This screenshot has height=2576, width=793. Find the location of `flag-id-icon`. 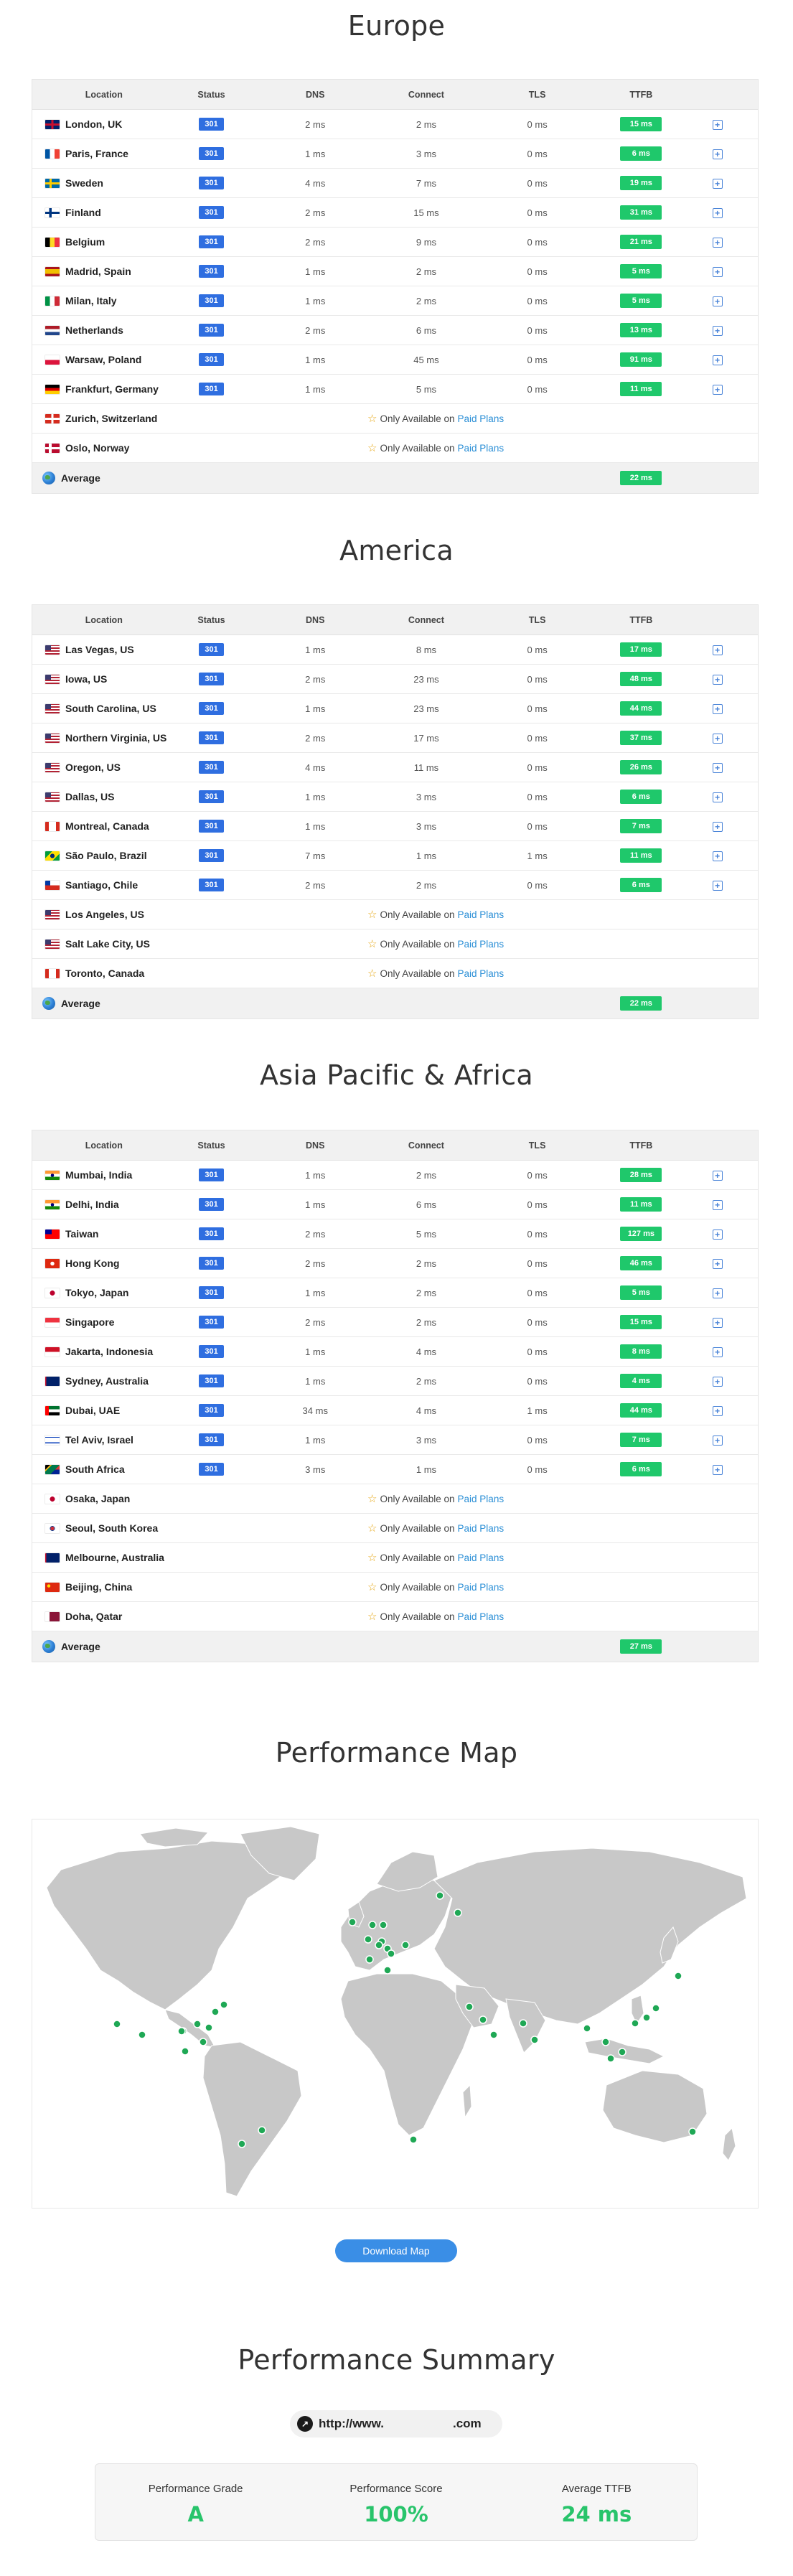

flag-id-icon is located at coordinates (53, 1351).